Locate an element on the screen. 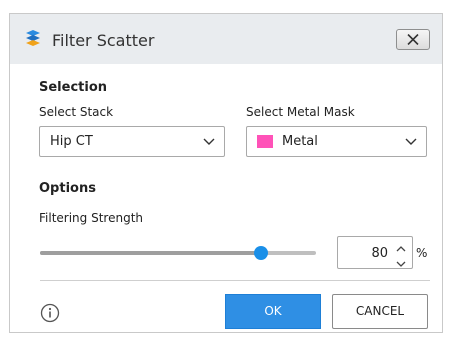 This screenshot has height=345, width=450. close-button is located at coordinates (413, 39).